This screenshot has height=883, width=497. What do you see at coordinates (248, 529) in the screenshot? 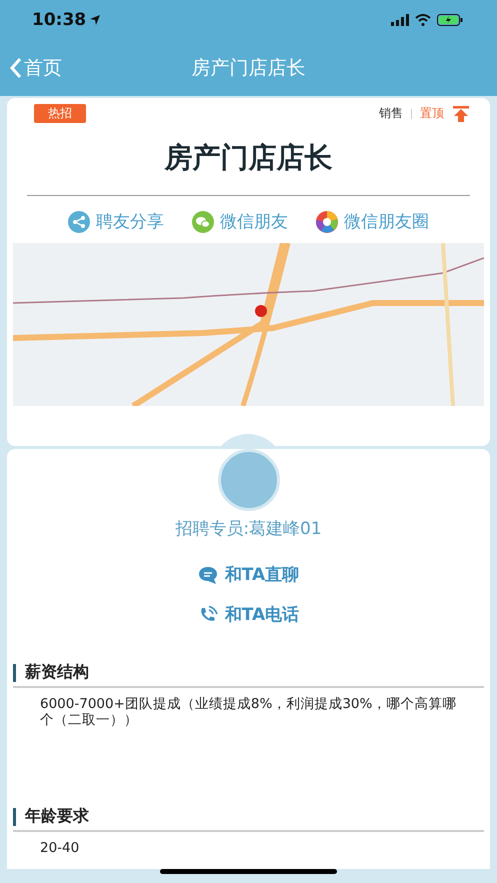
I see `recruiter-name: 招聘专员:葛建峰01` at bounding box center [248, 529].